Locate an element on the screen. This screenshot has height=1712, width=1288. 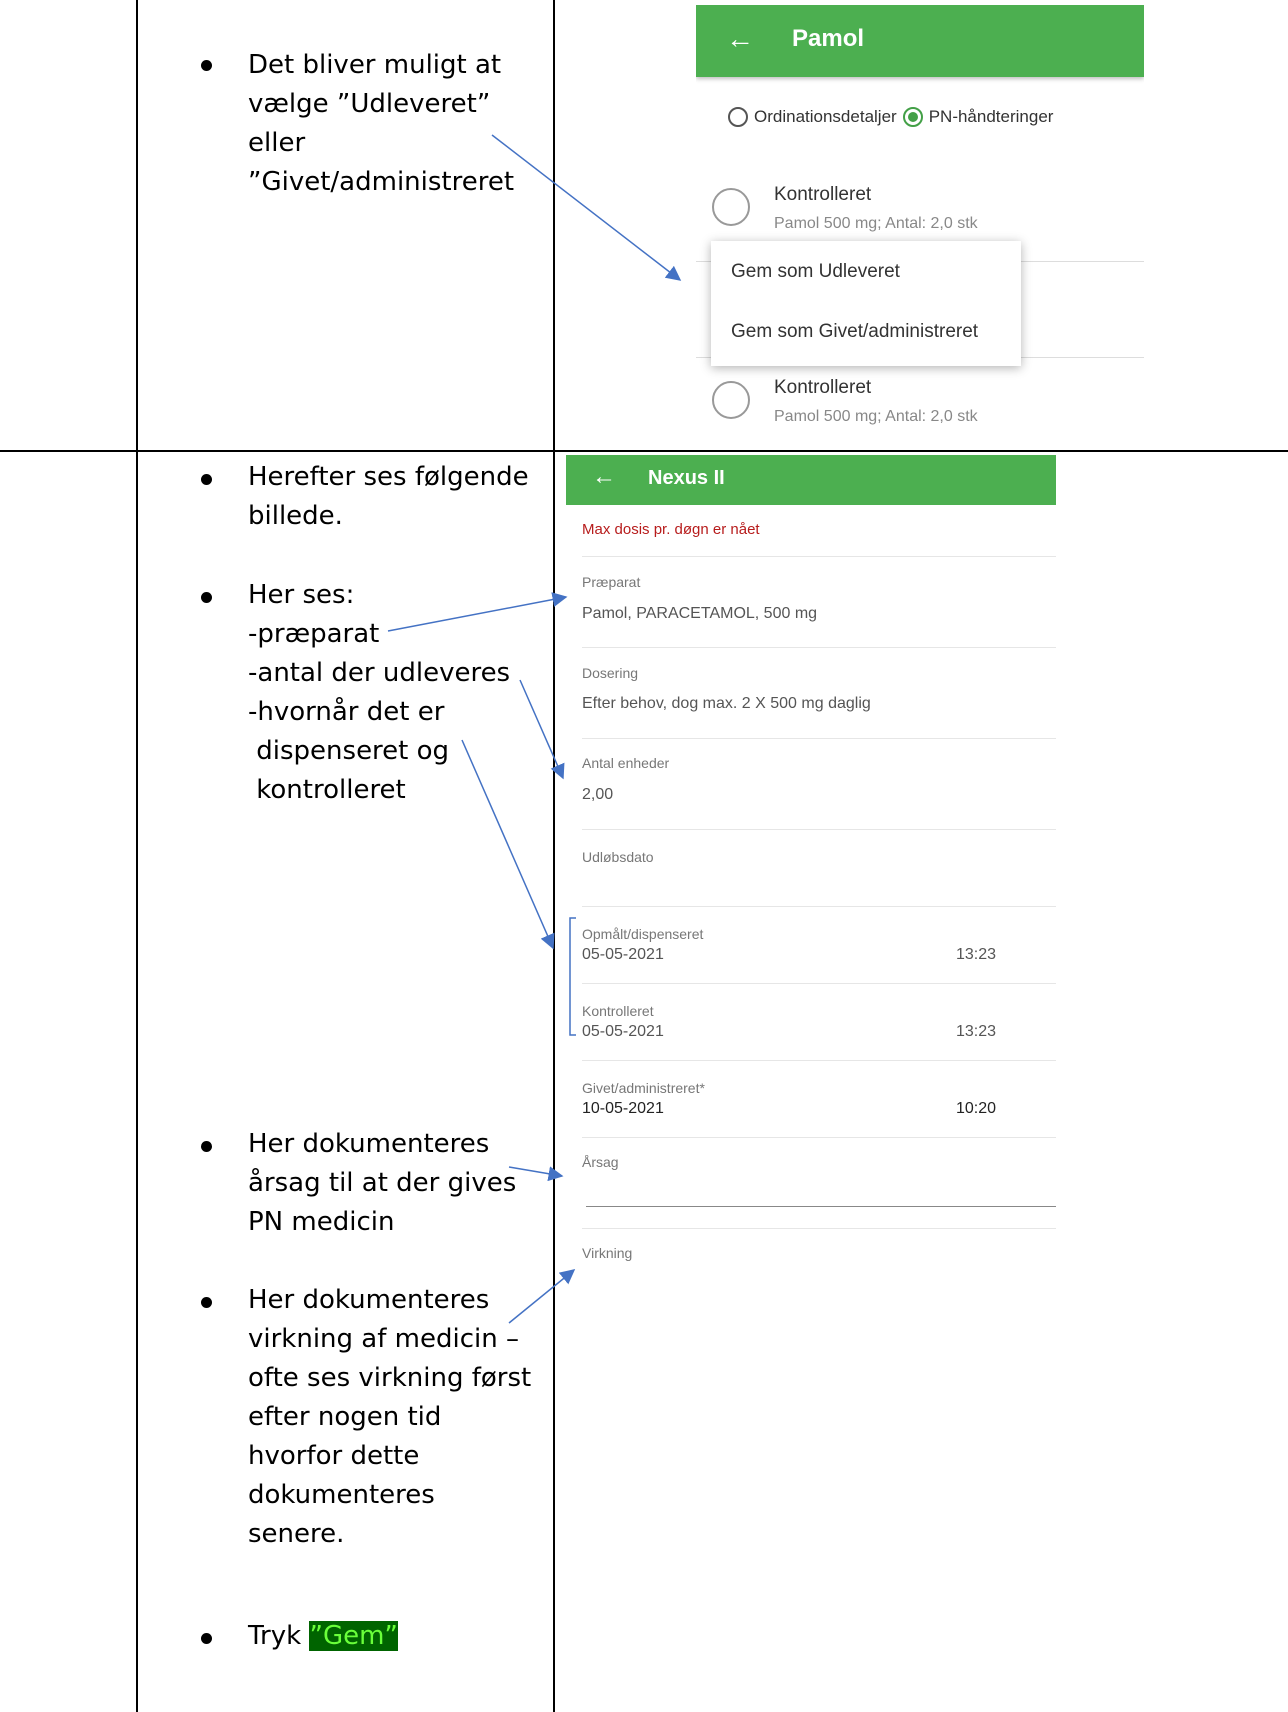
arrow-to-dispenseret is located at coordinates (508, 844).